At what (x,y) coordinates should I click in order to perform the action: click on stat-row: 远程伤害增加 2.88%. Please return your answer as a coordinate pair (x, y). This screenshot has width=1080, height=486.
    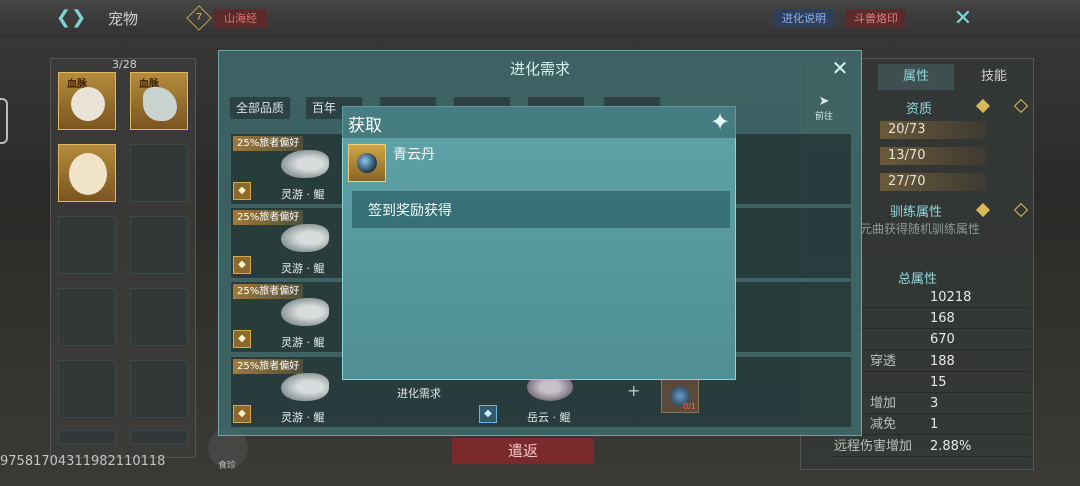
    Looking at the image, I should click on (930, 447).